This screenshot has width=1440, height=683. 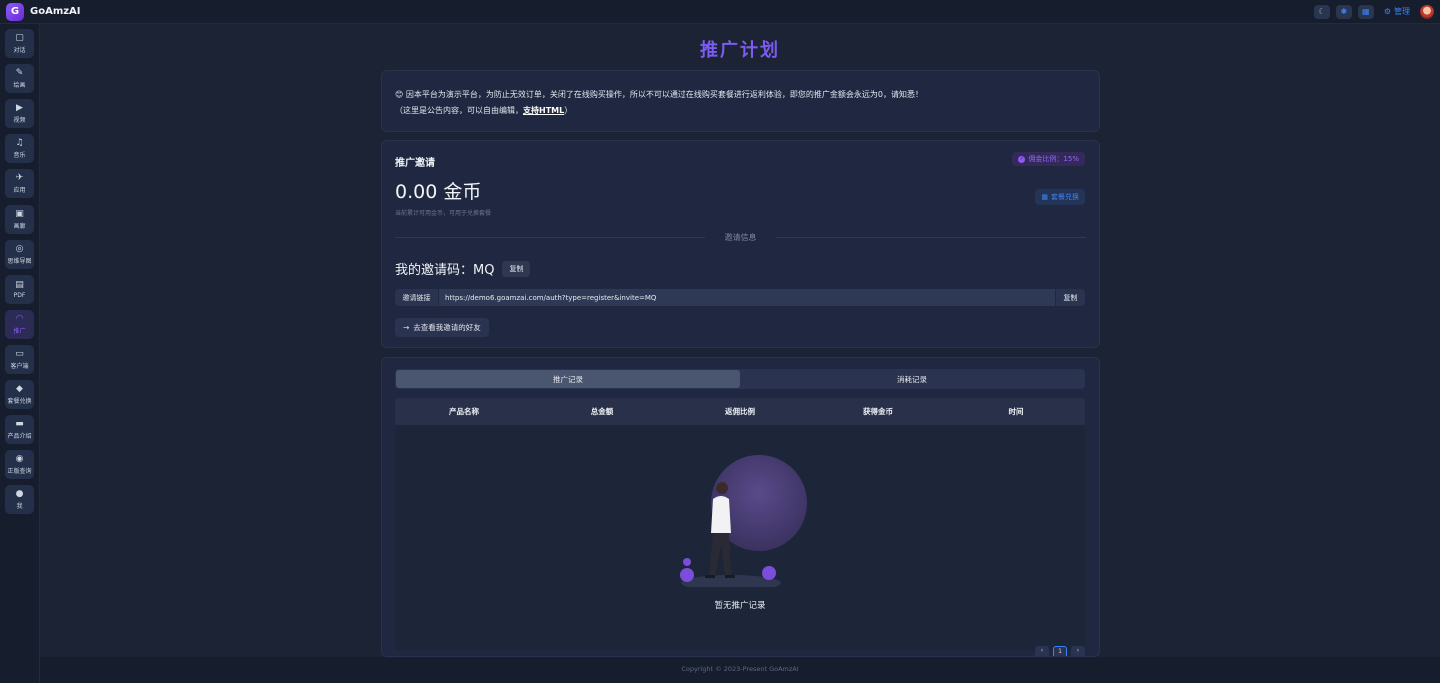 What do you see at coordinates (19, 494) in the screenshot?
I see `me-icon: ●` at bounding box center [19, 494].